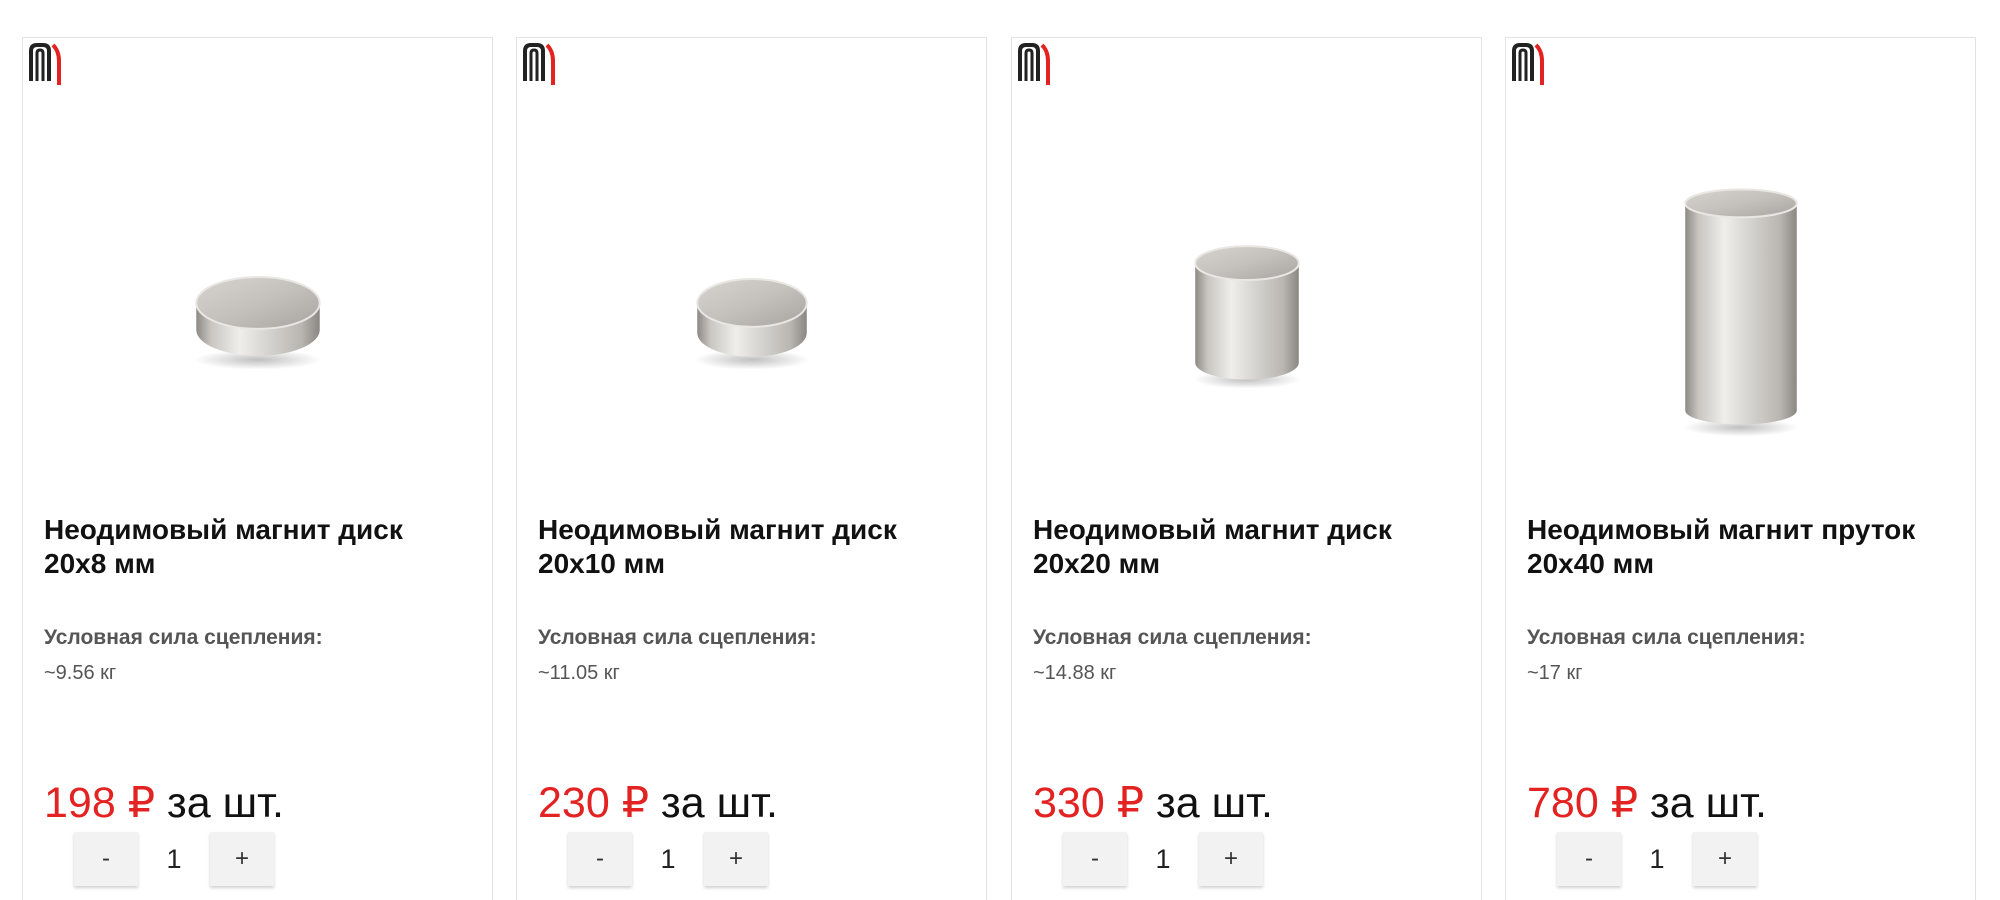 Image resolution: width=2000 pixels, height=900 pixels. I want to click on price: 198 ₽ за шт., so click(164, 803).